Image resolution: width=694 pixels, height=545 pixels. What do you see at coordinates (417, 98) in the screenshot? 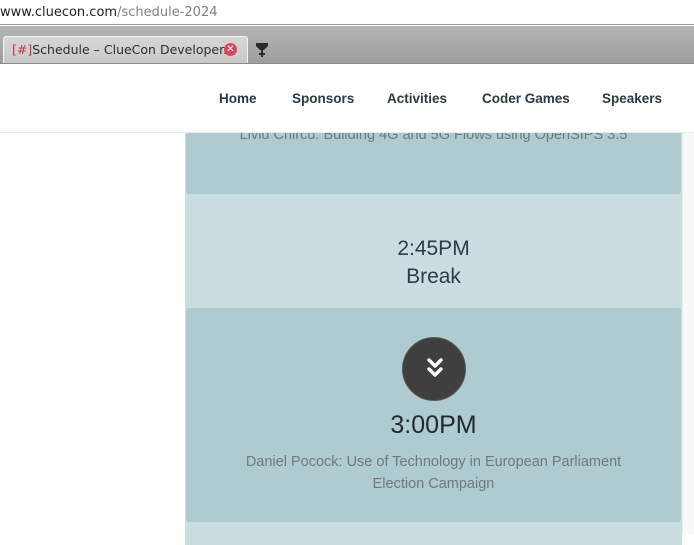
I see `nav-item-activities: Activities` at bounding box center [417, 98].